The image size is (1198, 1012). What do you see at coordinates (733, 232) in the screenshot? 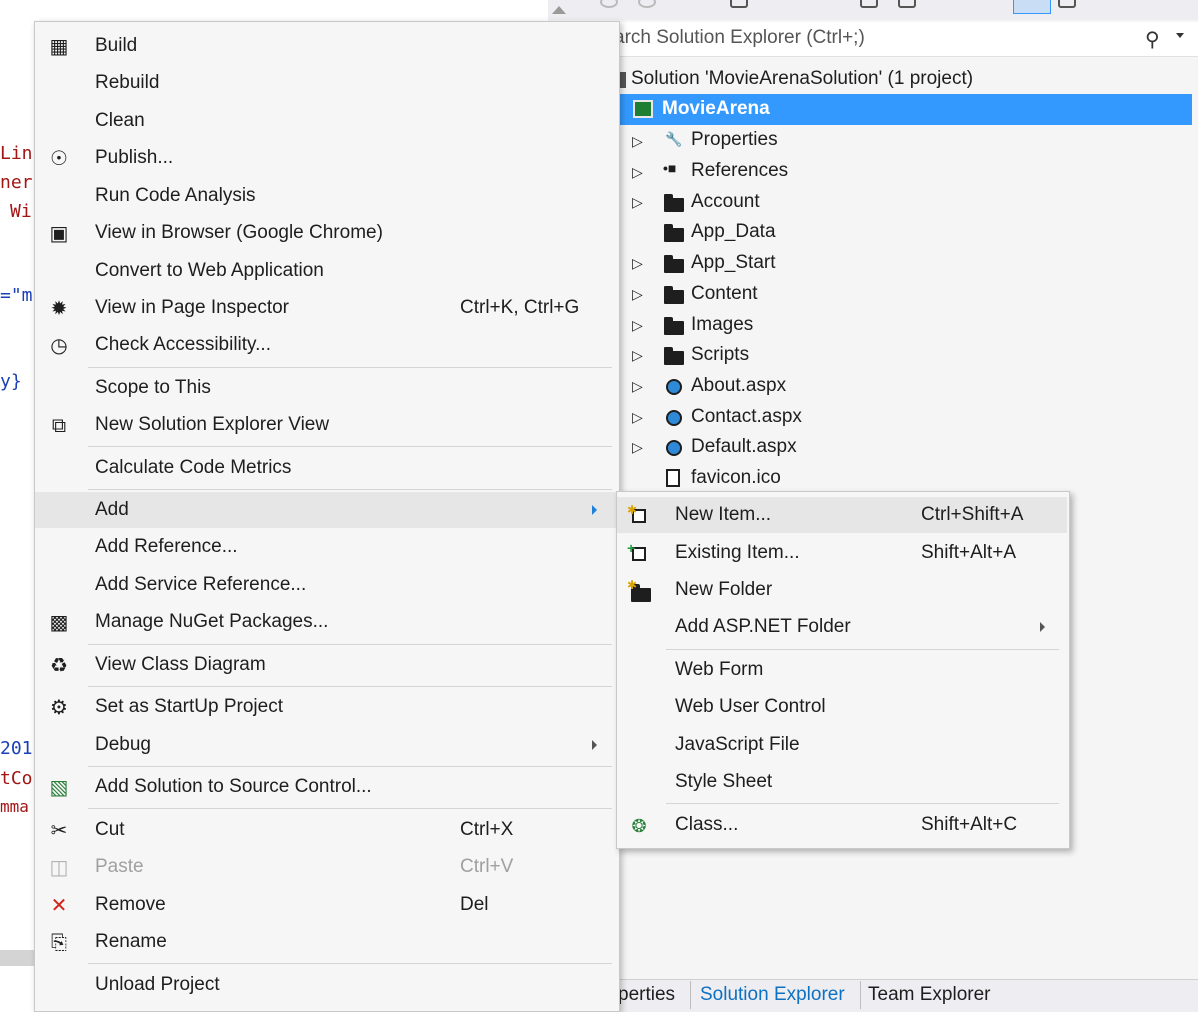
I see `tree-item: App_Data` at bounding box center [733, 232].